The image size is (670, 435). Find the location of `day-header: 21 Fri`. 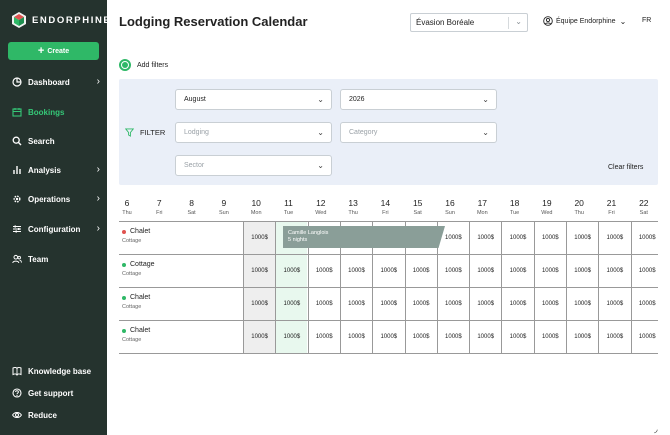

day-header: 21 Fri is located at coordinates (612, 207).